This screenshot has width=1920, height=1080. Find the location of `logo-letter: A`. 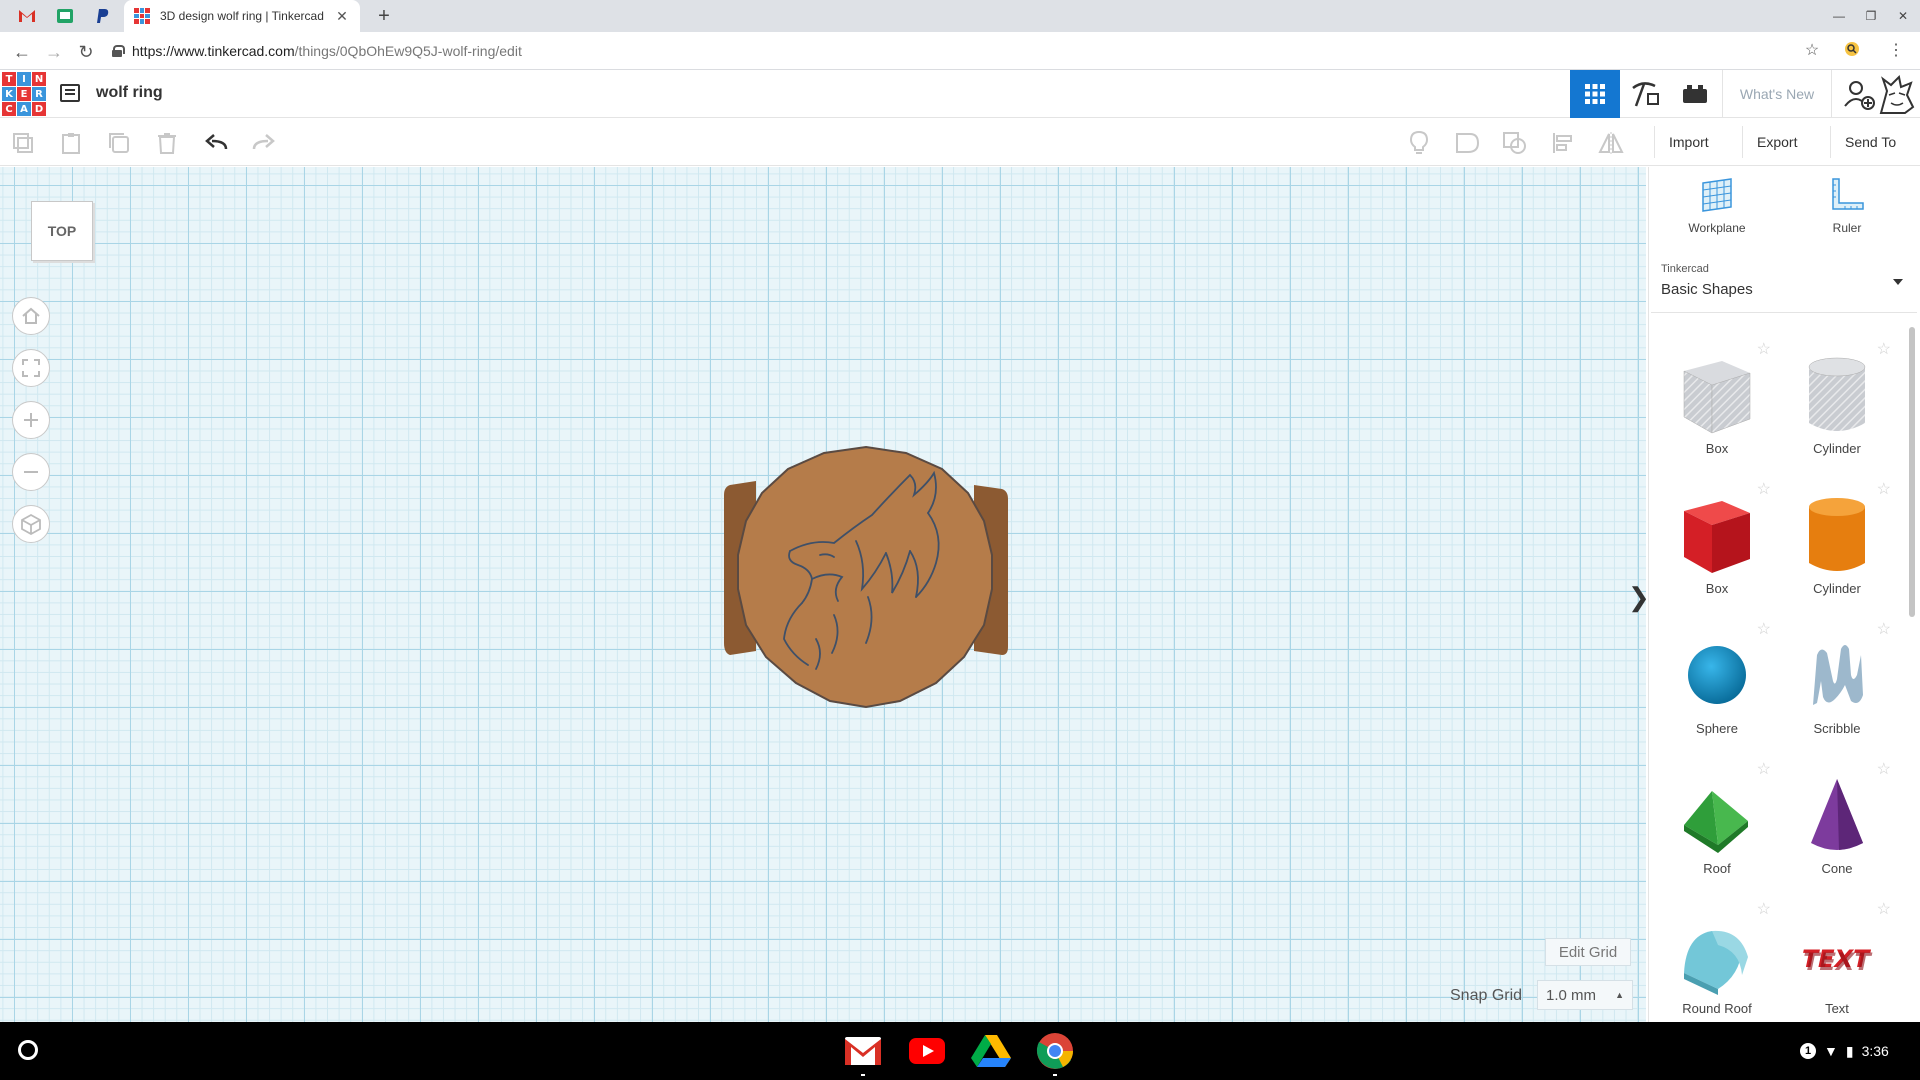

logo-letter: A is located at coordinates (24, 109).